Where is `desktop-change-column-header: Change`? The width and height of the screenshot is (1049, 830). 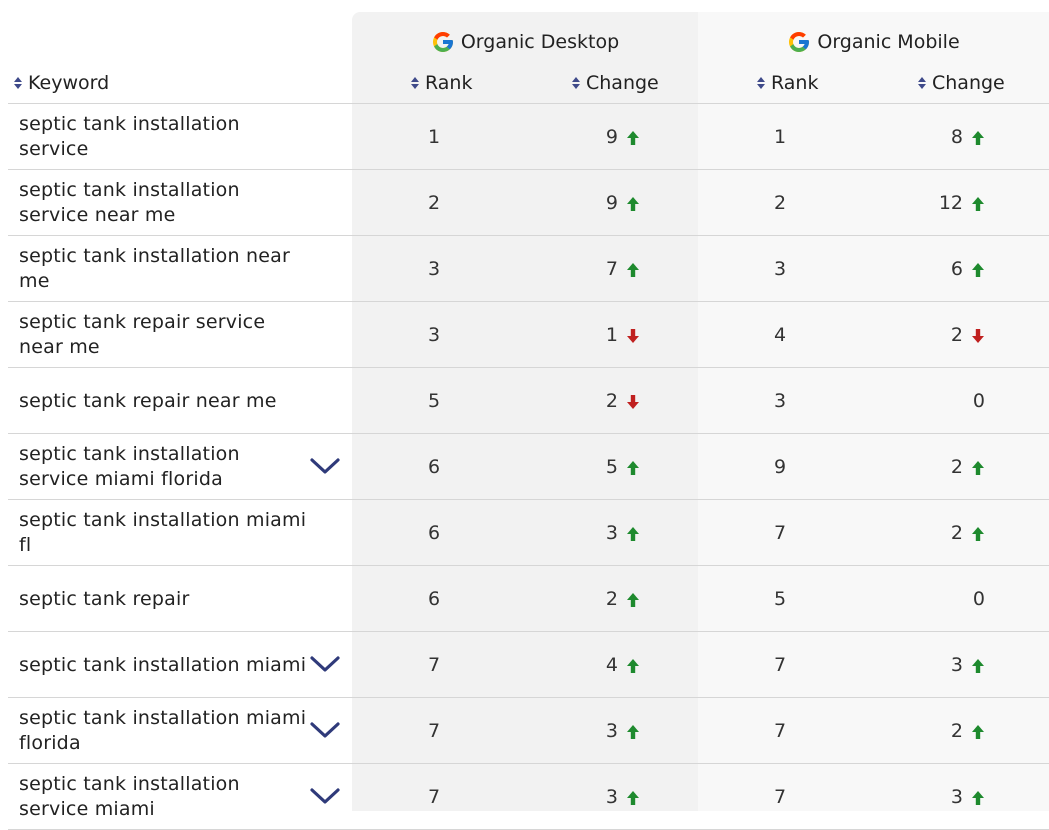
desktop-change-column-header: Change is located at coordinates (615, 83).